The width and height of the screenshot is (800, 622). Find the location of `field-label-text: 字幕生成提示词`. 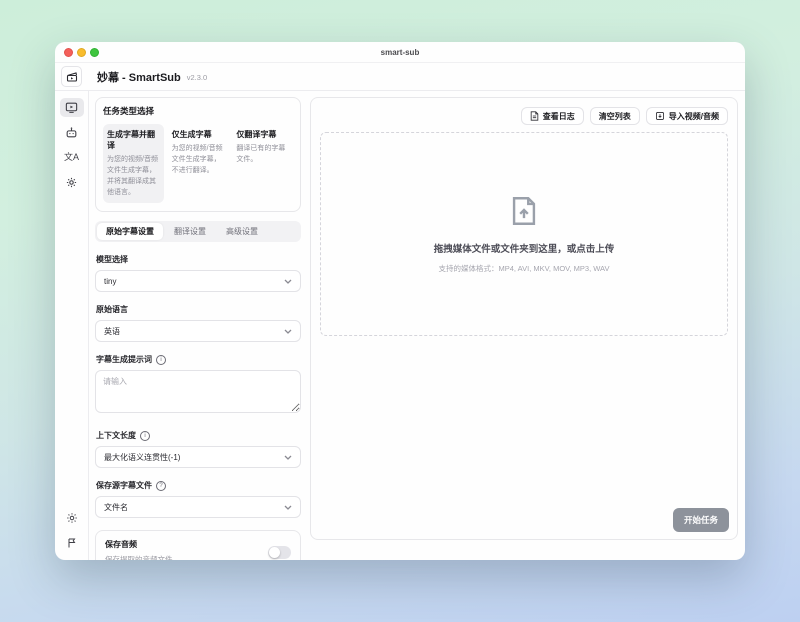

field-label-text: 字幕生成提示词 is located at coordinates (124, 360).